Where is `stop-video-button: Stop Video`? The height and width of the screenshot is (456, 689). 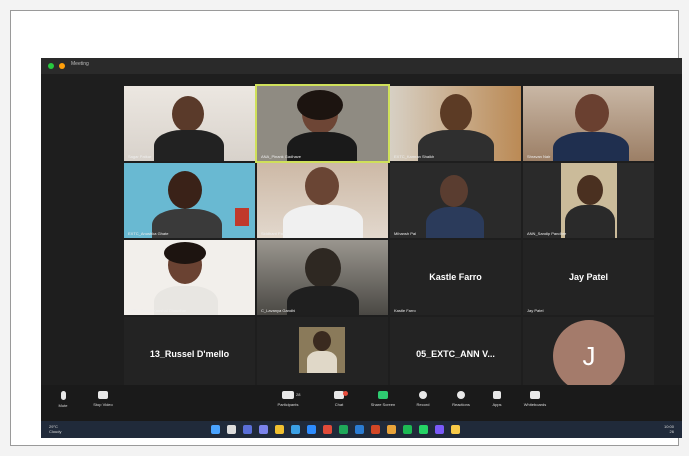 stop-video-button: Stop Video is located at coordinates (103, 399).